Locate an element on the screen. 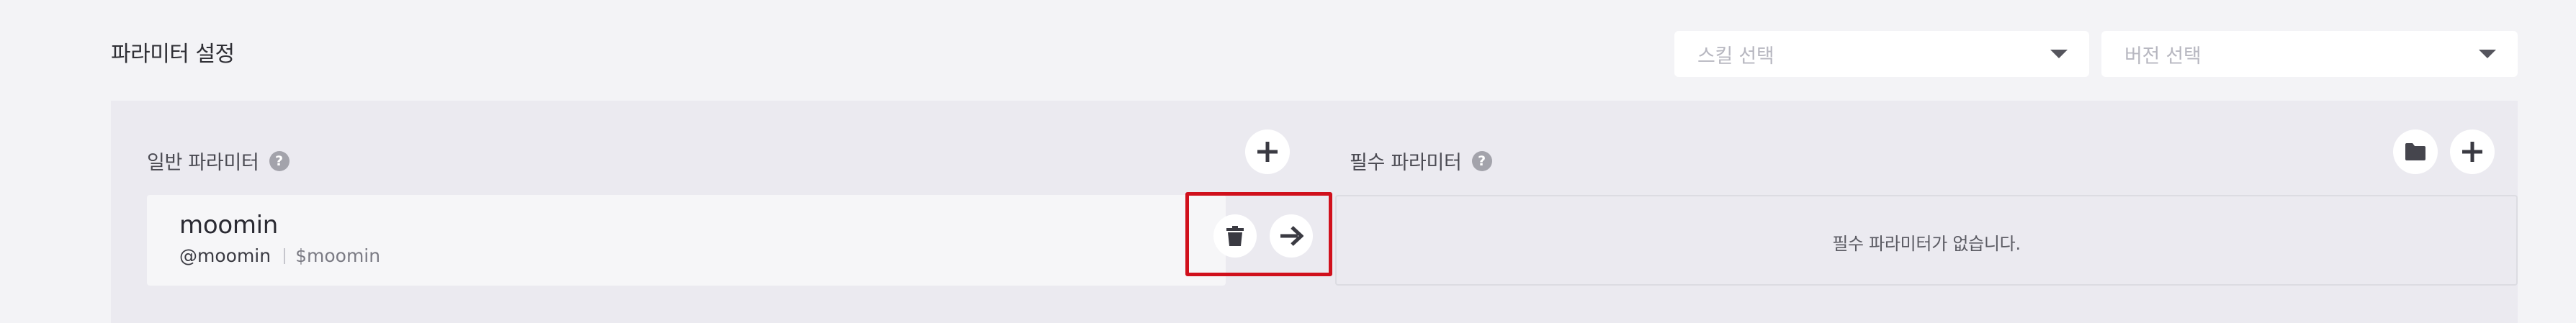 The height and width of the screenshot is (323, 2576). param-entity: @moomin is located at coordinates (225, 256).